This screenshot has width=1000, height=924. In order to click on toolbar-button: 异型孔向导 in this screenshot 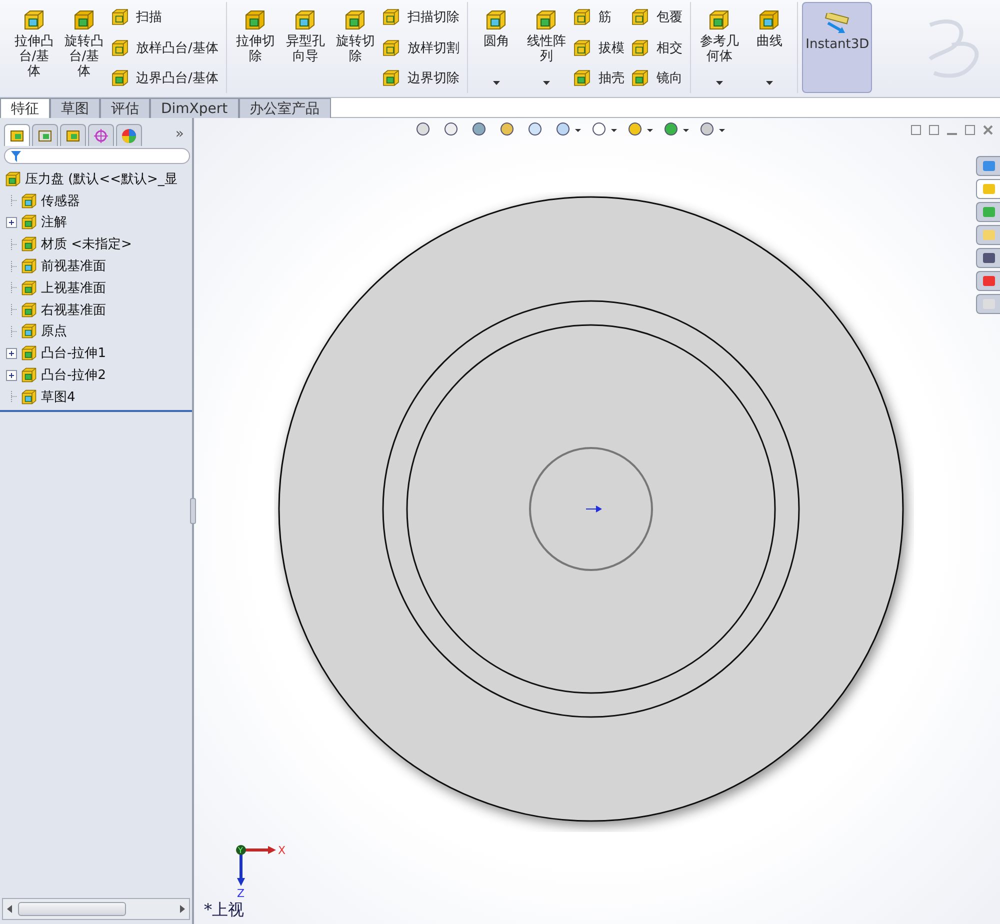, I will do `click(305, 47)`.